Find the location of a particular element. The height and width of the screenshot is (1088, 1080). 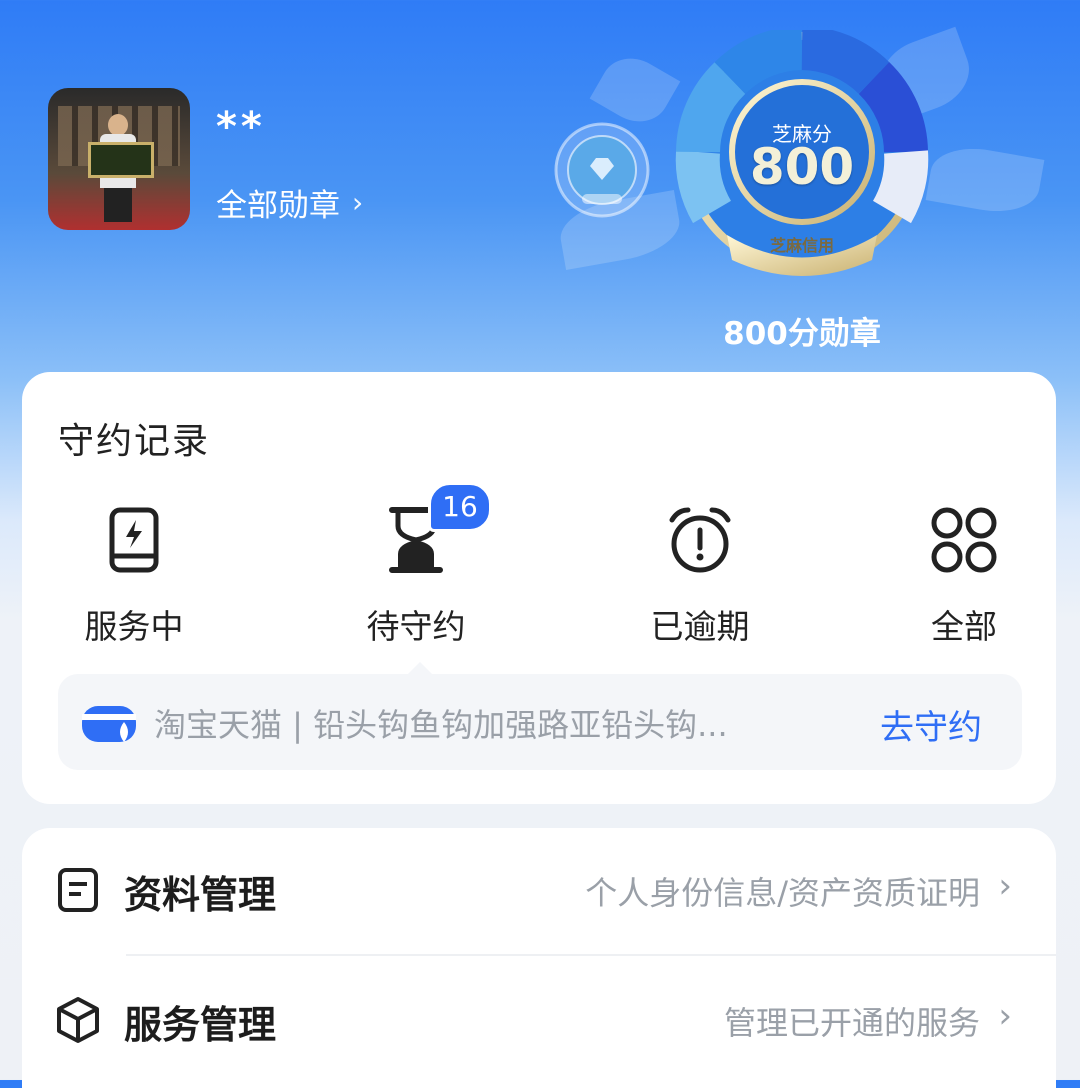

all-badges-label: 全部勋章 is located at coordinates (278, 206).